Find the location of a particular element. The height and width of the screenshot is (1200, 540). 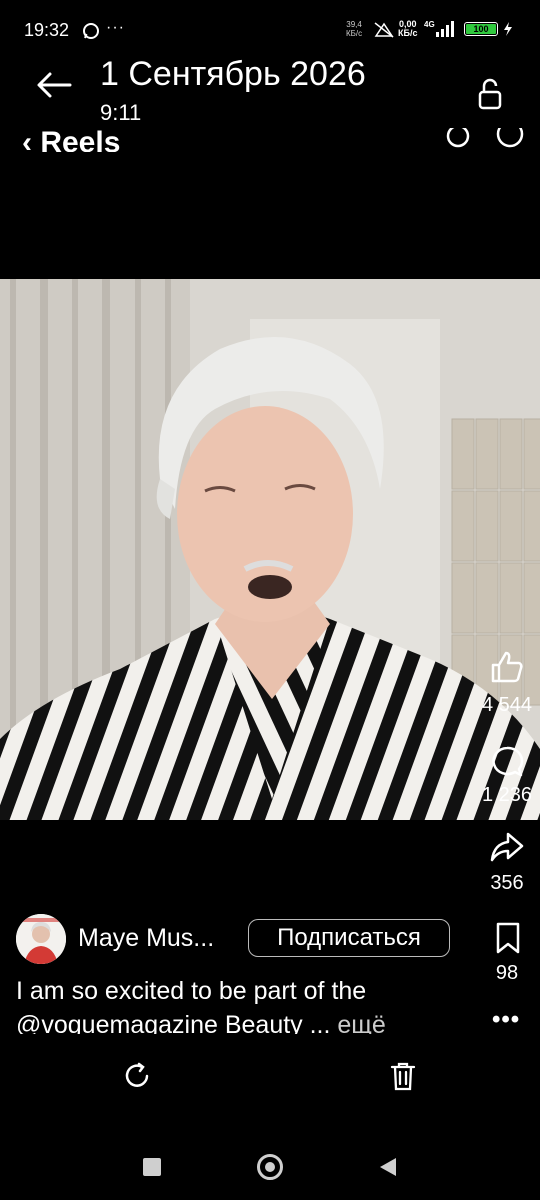

more-options-icon: ••• is located at coordinates (506, 1020).